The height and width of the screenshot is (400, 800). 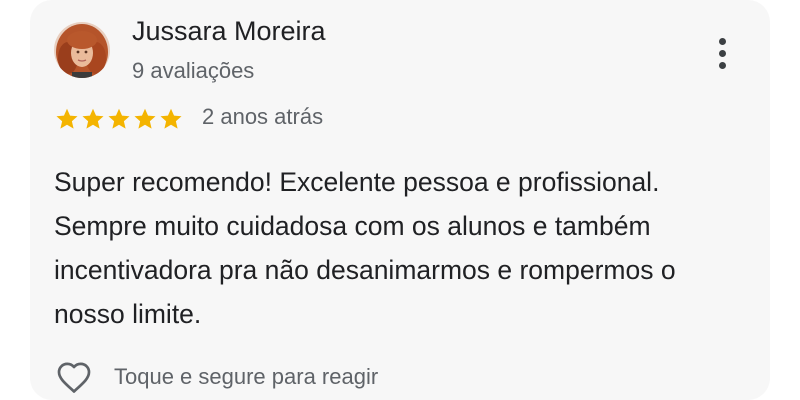 I want to click on author-name: Jussara Moreira, so click(x=229, y=31).